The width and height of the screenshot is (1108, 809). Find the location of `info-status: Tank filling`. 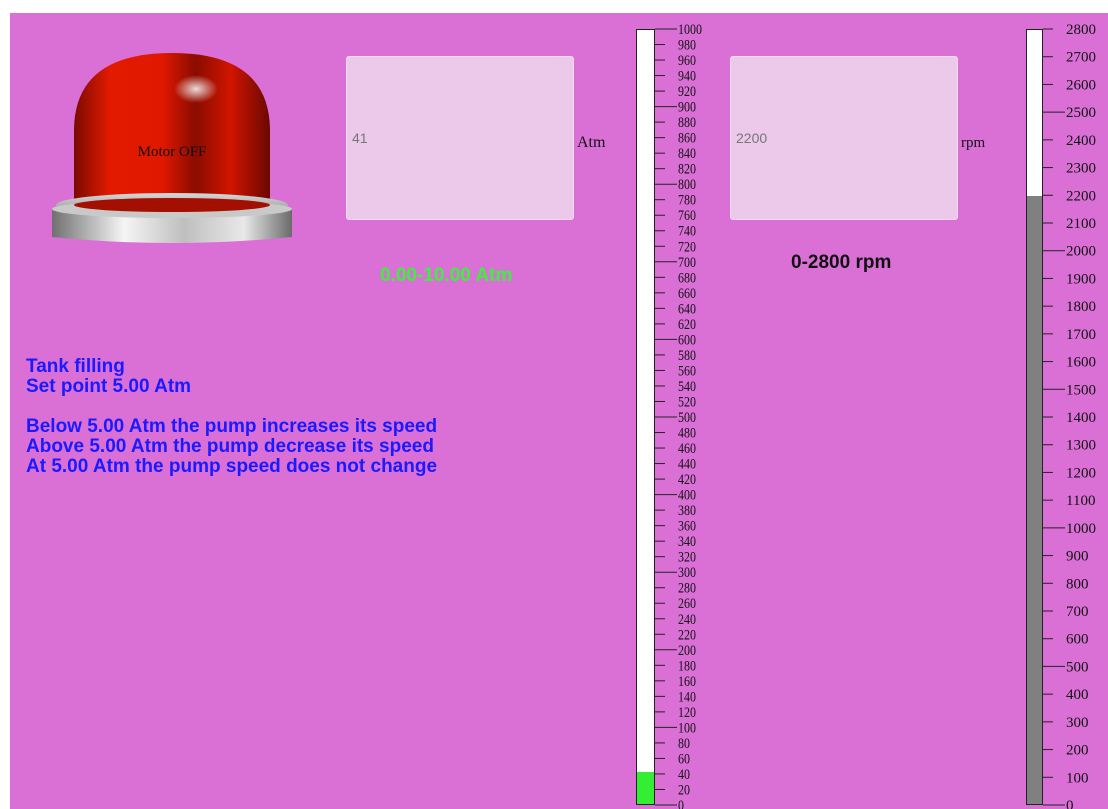

info-status: Tank filling is located at coordinates (75, 366).